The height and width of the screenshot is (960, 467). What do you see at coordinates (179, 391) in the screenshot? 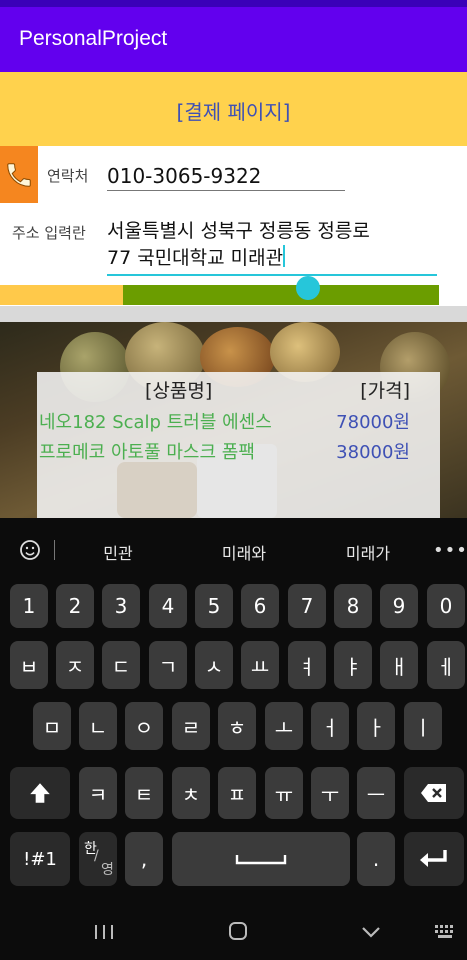
I see `product-name-header: [상품명]` at bounding box center [179, 391].